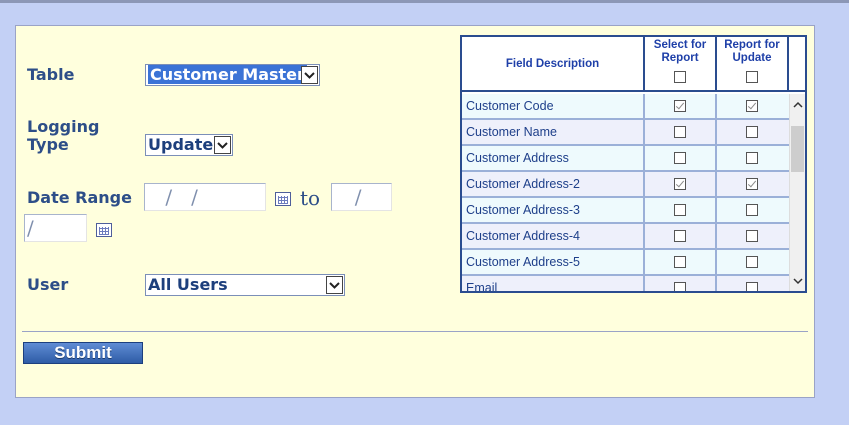  Describe the element at coordinates (553, 262) in the screenshot. I see `field-description-cell: Customer Address-5` at that location.